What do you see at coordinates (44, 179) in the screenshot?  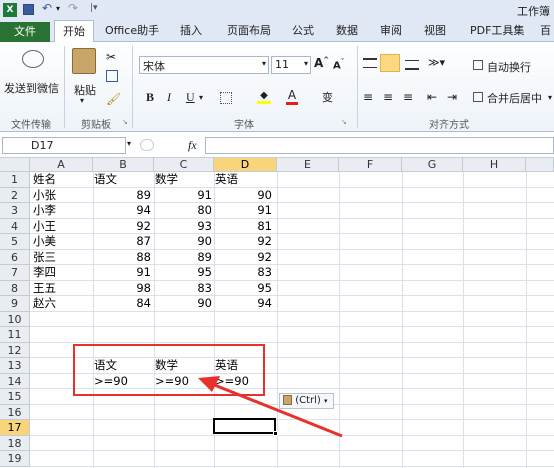 I see `header-cell: 姓名` at bounding box center [44, 179].